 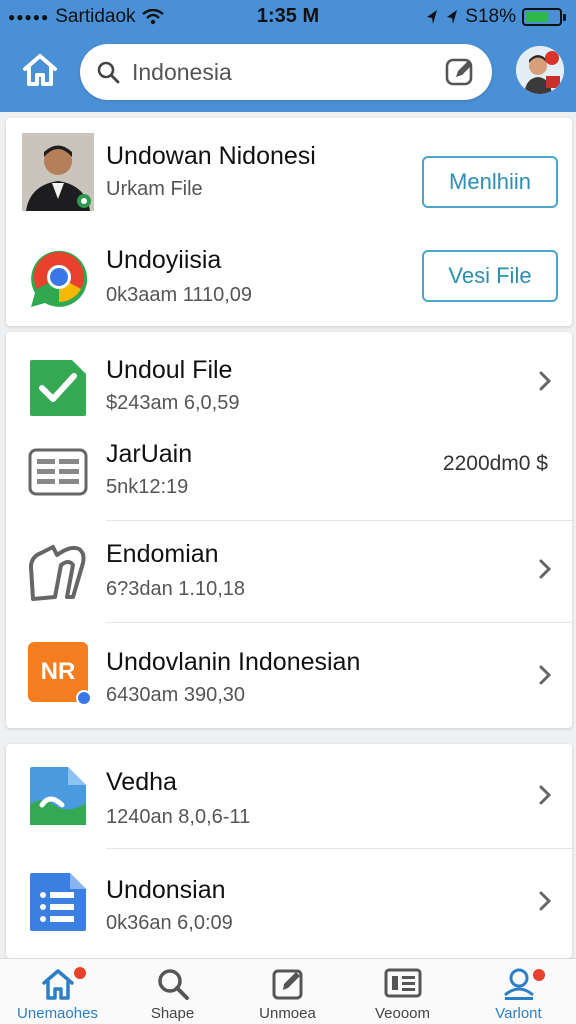 What do you see at coordinates (58, 278) in the screenshot?
I see `chrome-chat-icon` at bounding box center [58, 278].